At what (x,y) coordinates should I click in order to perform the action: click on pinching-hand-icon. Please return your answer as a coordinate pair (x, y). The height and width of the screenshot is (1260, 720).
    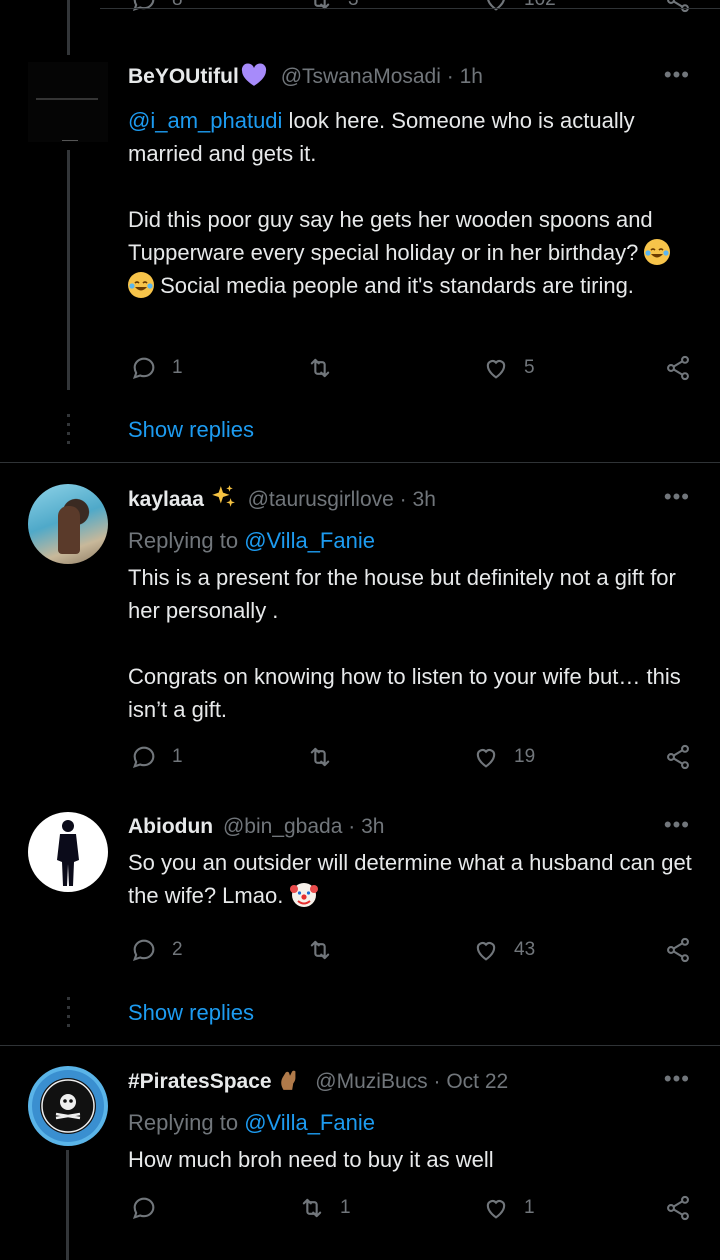
    Looking at the image, I should click on (290, 1083).